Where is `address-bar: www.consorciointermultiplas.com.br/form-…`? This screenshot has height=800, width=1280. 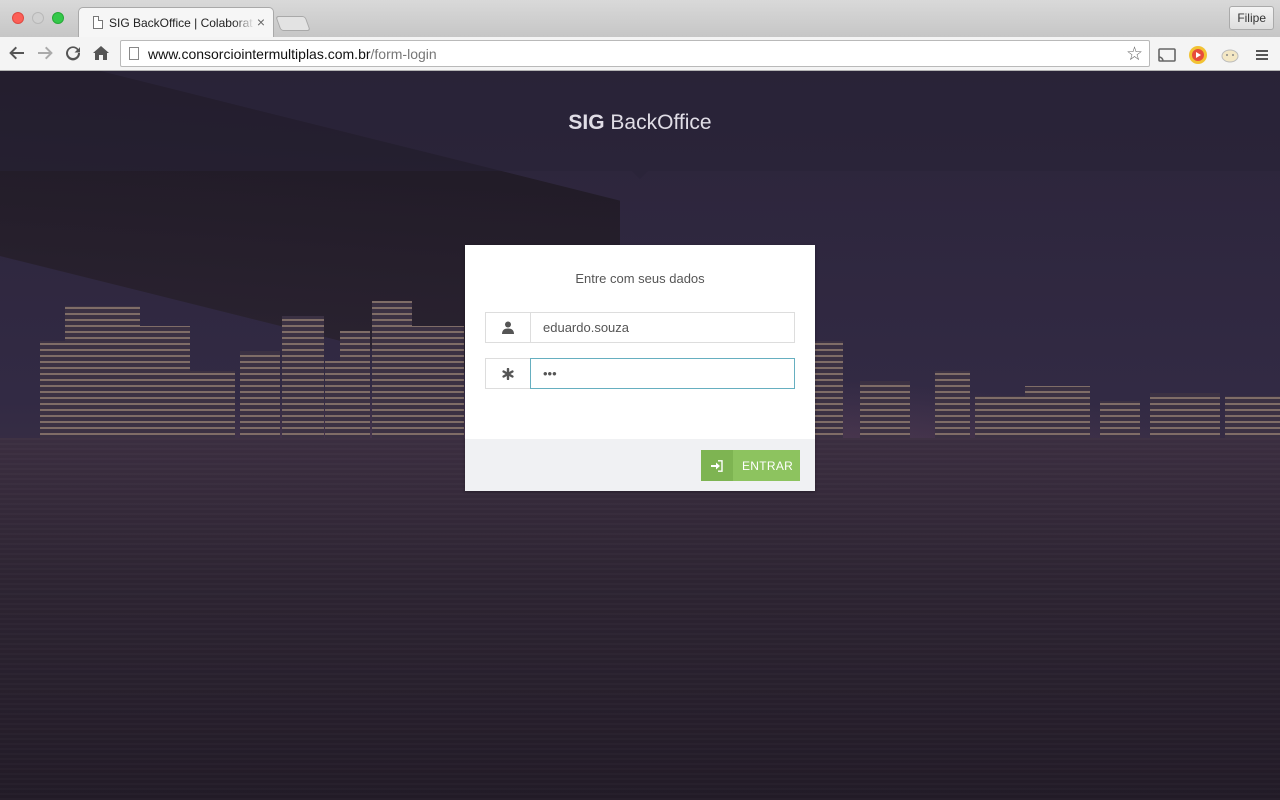
address-bar: www.consorciointermultiplas.com.br/form-… is located at coordinates (635, 53).